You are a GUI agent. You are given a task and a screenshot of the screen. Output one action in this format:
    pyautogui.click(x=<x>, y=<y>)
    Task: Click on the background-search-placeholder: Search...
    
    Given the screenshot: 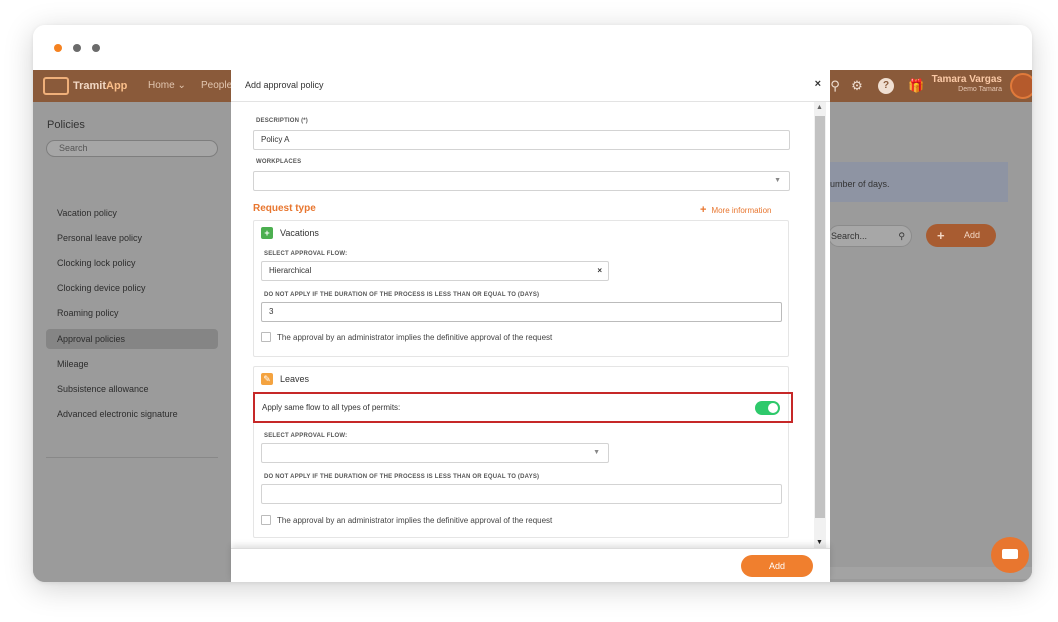 What is the action you would take?
    pyautogui.click(x=849, y=236)
    